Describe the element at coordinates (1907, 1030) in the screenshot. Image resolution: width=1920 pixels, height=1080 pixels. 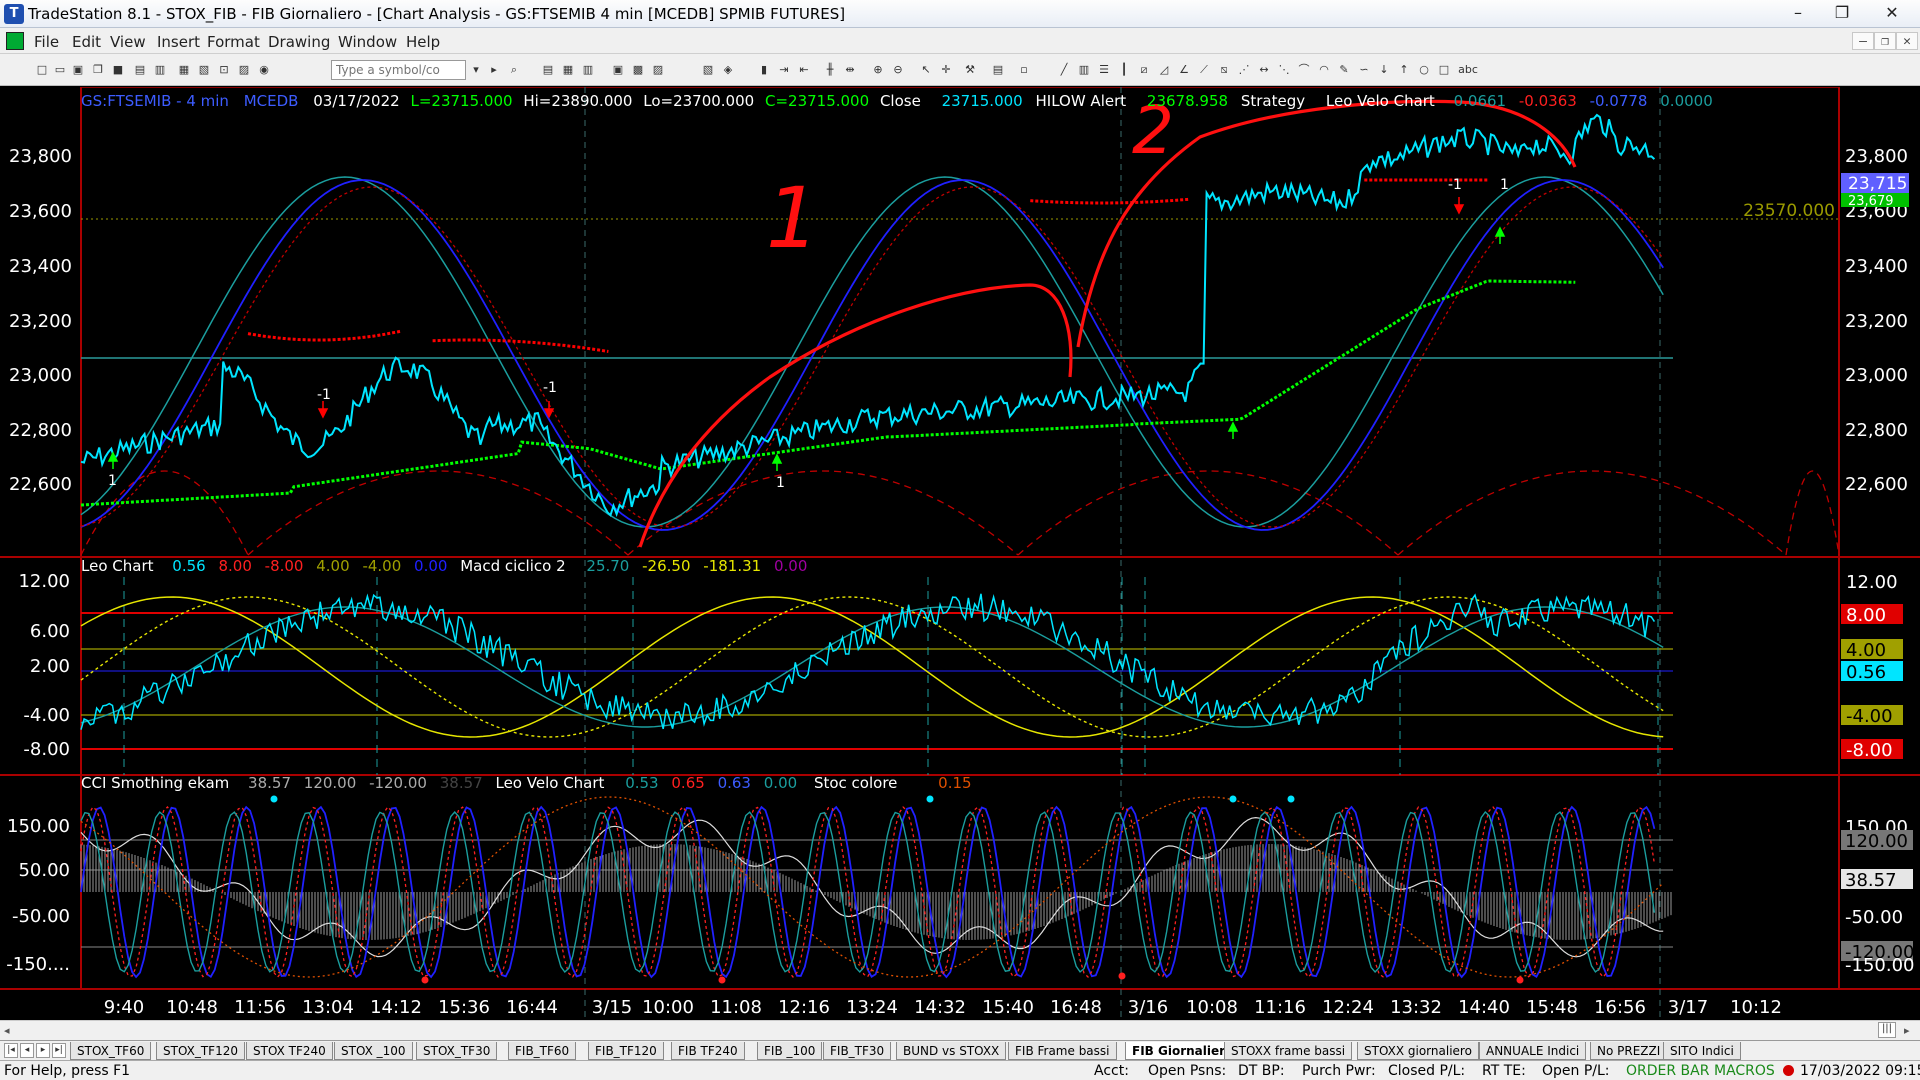
I see `scroll-right-icon: ▸` at that location.